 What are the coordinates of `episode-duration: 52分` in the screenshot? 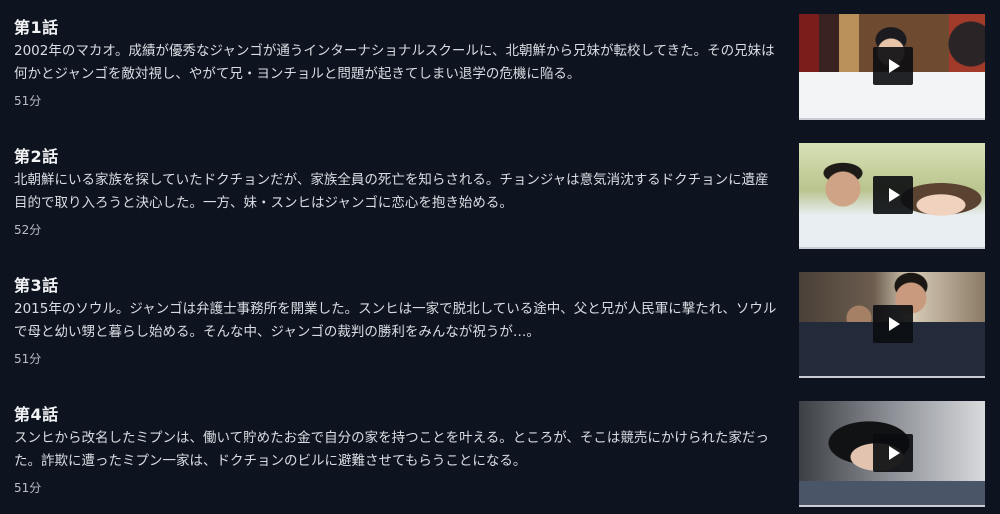 It's located at (28, 230).